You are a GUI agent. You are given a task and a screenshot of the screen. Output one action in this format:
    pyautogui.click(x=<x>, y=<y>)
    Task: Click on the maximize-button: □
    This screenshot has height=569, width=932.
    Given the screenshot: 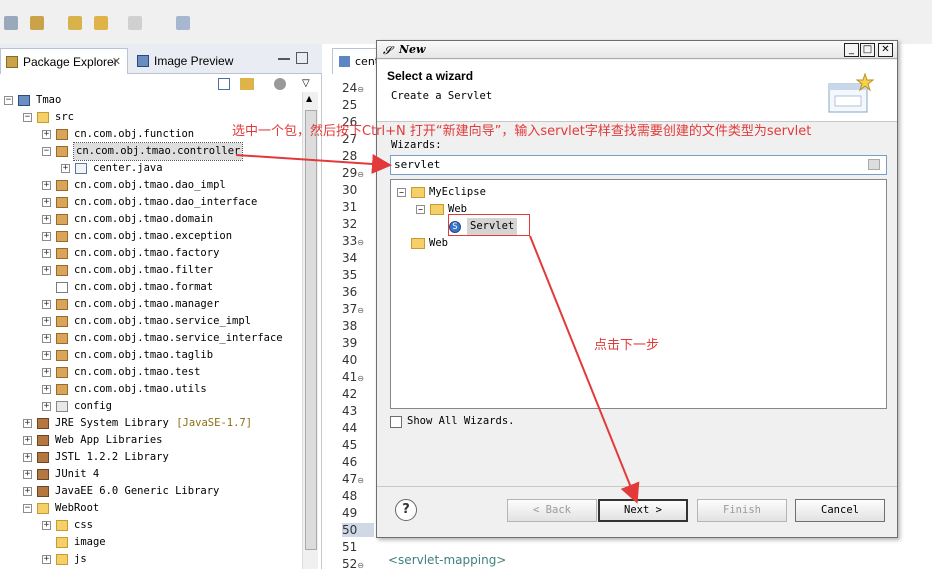 What is the action you would take?
    pyautogui.click(x=867, y=50)
    